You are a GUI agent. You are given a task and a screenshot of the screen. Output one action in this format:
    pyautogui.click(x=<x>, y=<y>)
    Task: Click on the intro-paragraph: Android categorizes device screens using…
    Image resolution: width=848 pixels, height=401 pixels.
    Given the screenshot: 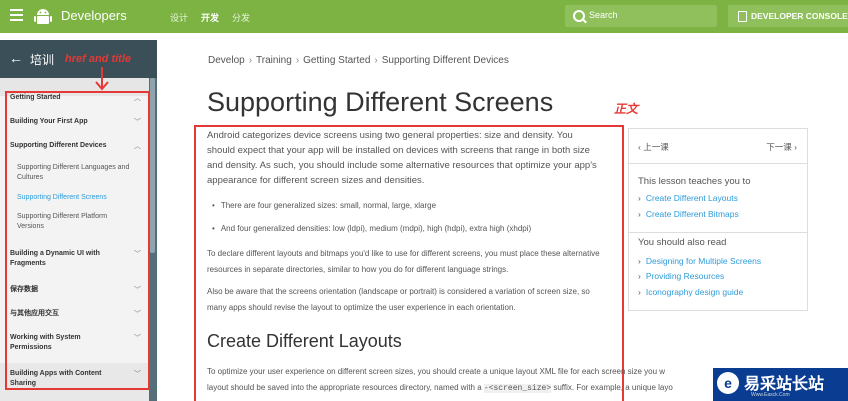 What is the action you would take?
    pyautogui.click(x=402, y=158)
    